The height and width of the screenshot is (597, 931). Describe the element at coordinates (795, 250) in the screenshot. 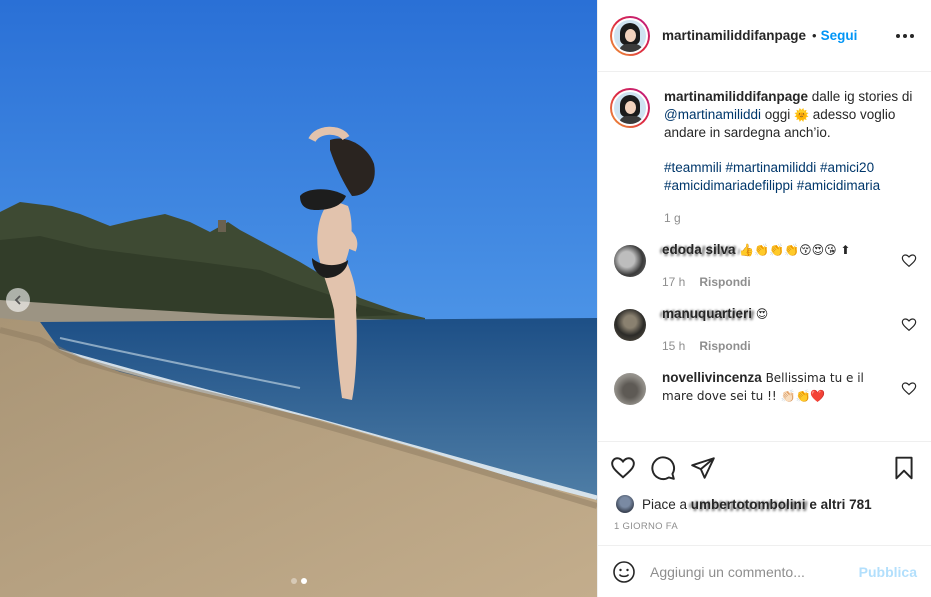

I see `comment-text: 👍👏👏👏😚😍😘 ⬆` at that location.